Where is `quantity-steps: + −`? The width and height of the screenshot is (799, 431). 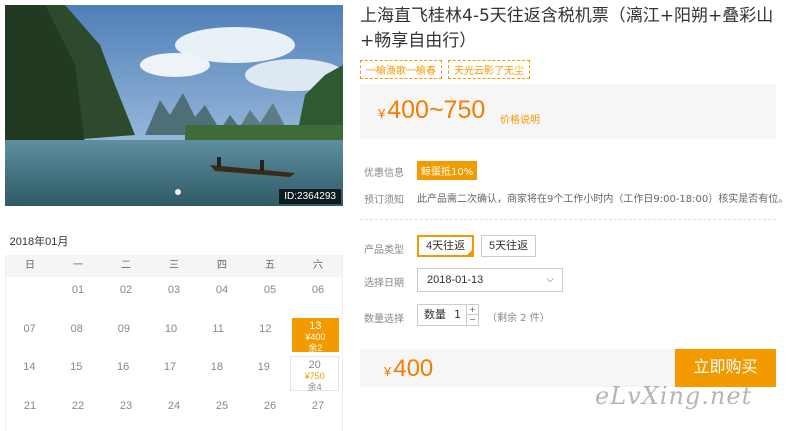 quantity-steps: + − is located at coordinates (472, 315).